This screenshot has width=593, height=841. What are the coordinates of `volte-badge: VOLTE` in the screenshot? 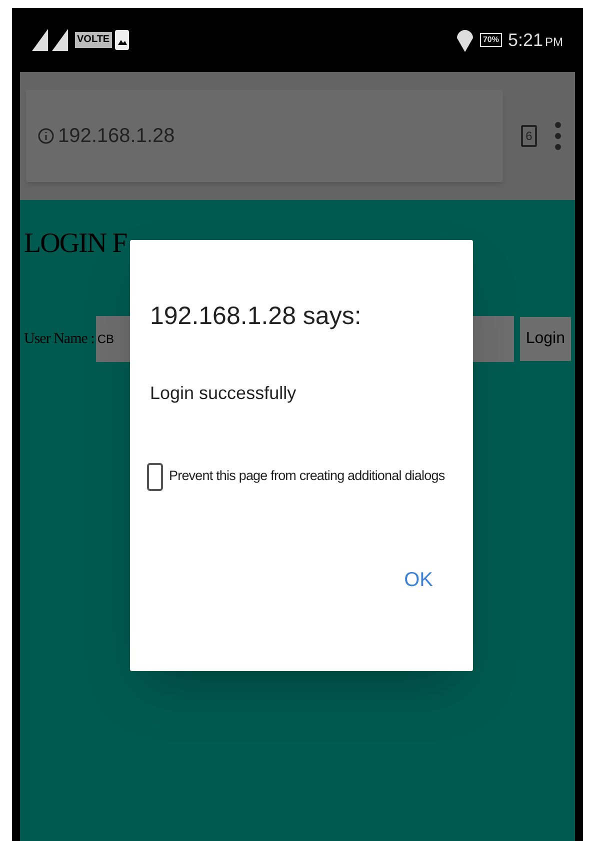 It's located at (93, 40).